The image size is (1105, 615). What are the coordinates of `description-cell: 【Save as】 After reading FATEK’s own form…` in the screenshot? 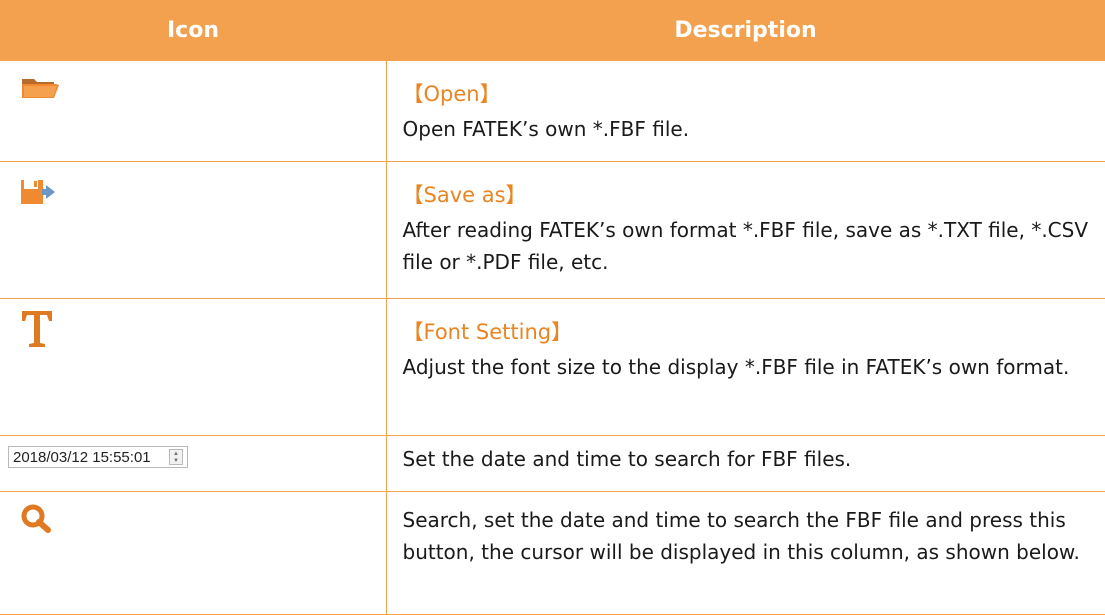 It's located at (745, 230).